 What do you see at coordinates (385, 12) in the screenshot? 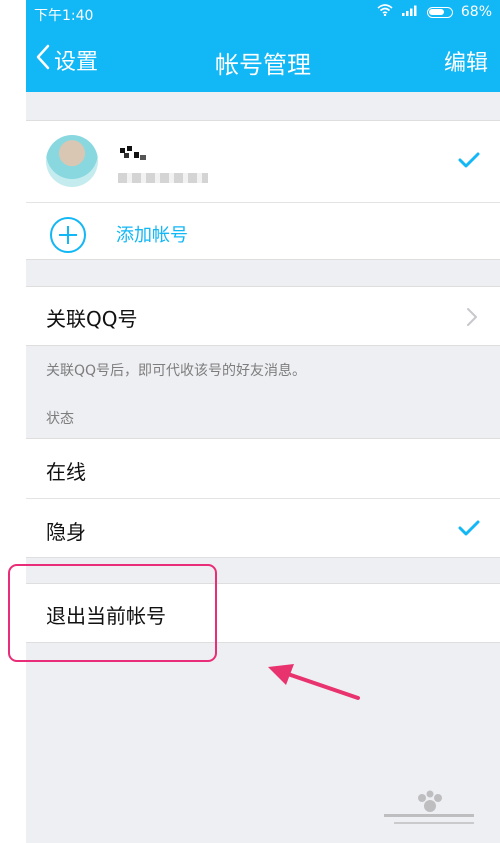
I see `wifi-icon` at bounding box center [385, 12].